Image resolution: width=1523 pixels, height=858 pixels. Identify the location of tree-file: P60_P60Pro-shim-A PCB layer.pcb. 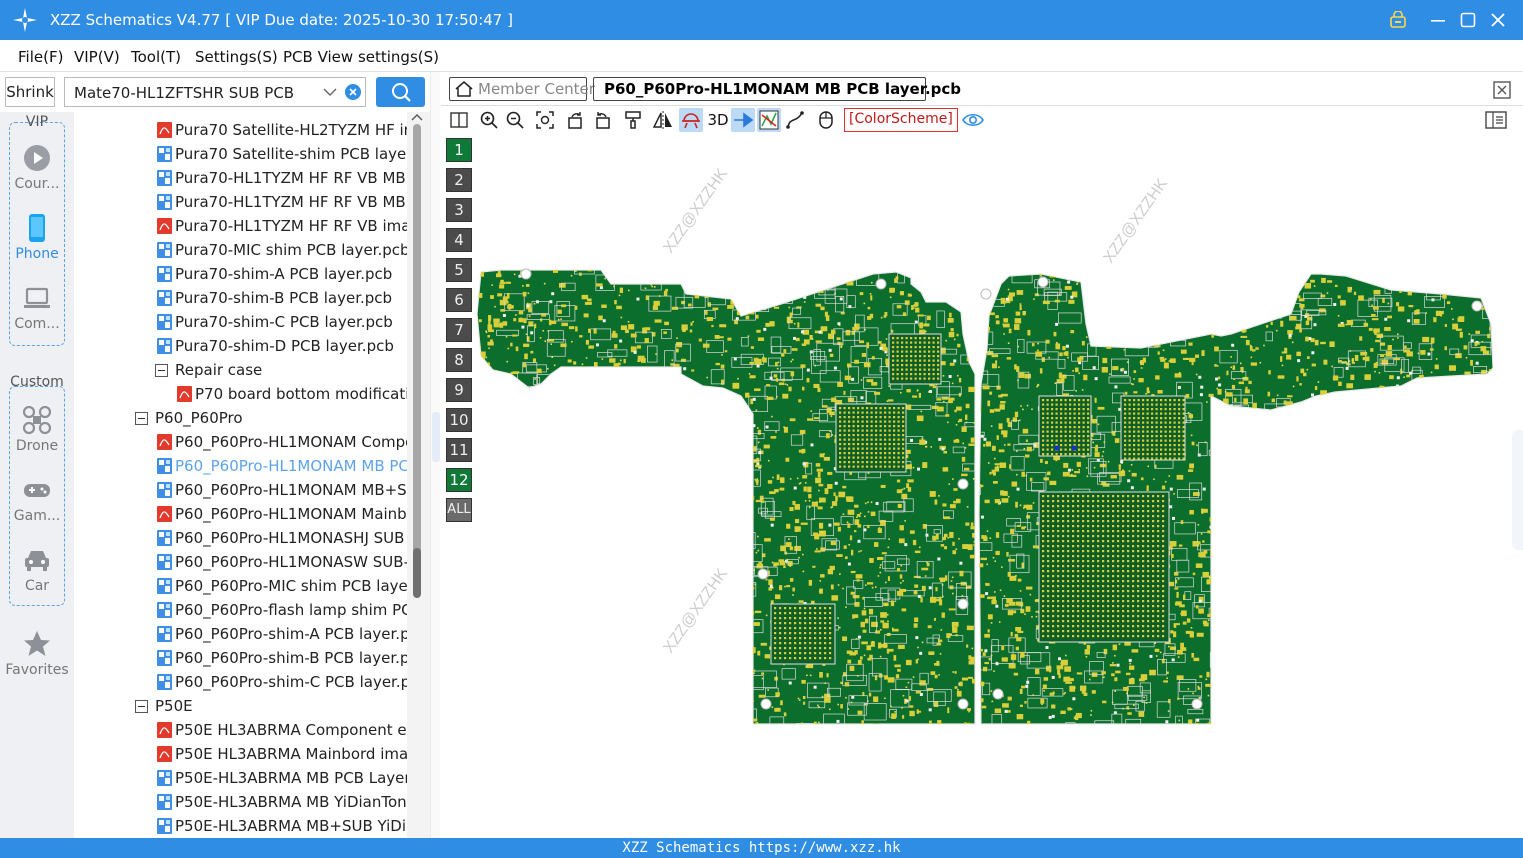
(240, 634).